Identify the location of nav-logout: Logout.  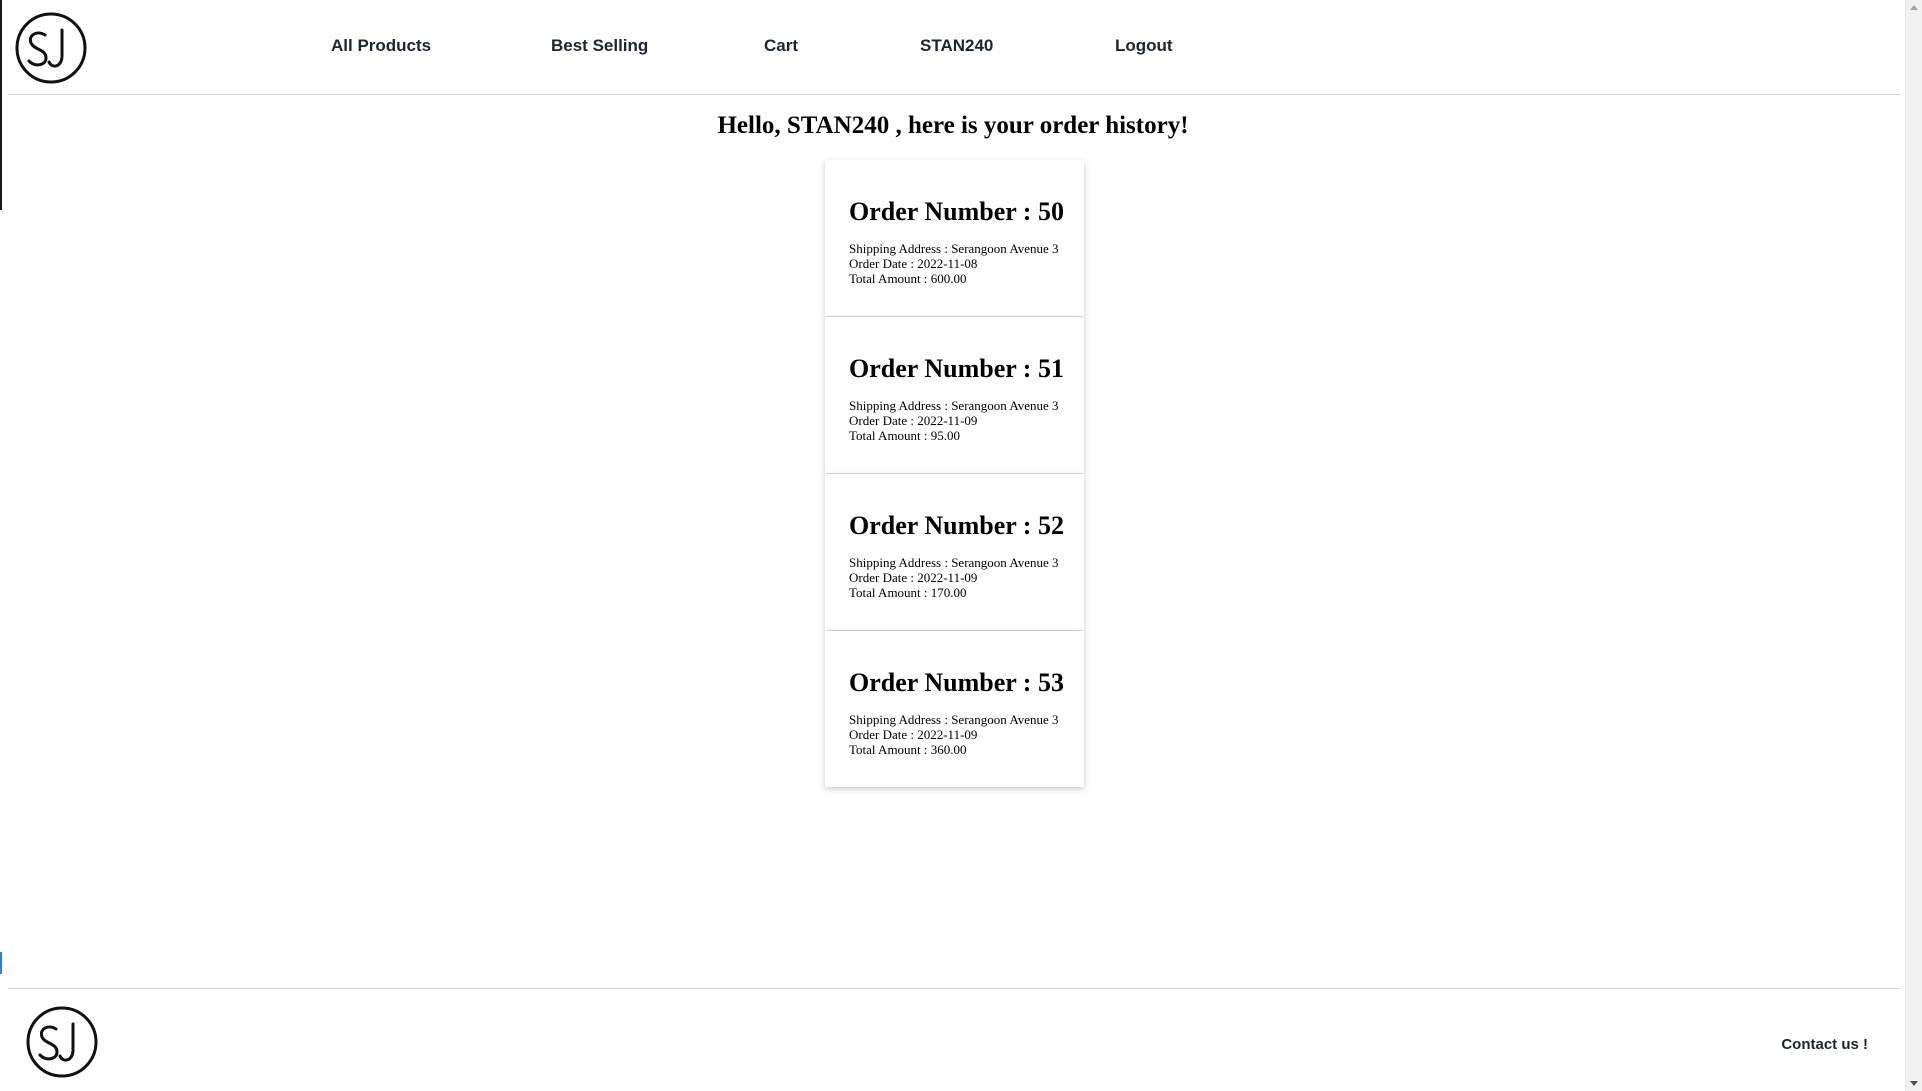
(1144, 46).